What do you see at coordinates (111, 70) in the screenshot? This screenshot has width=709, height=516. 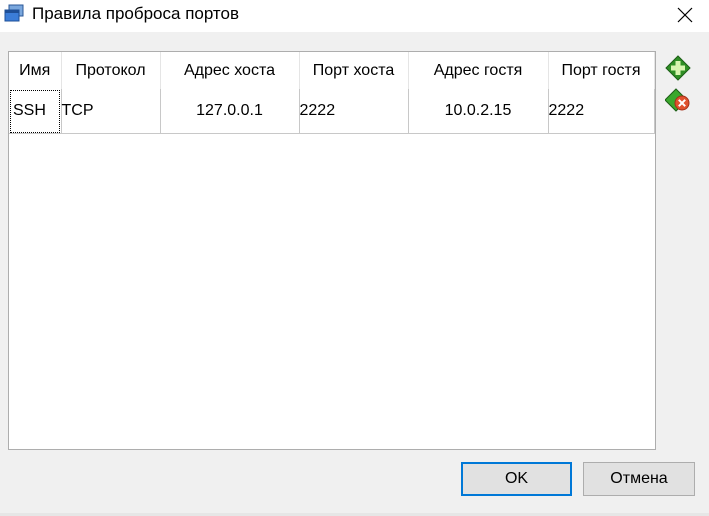 I see `column-header-protocol: Протокол` at bounding box center [111, 70].